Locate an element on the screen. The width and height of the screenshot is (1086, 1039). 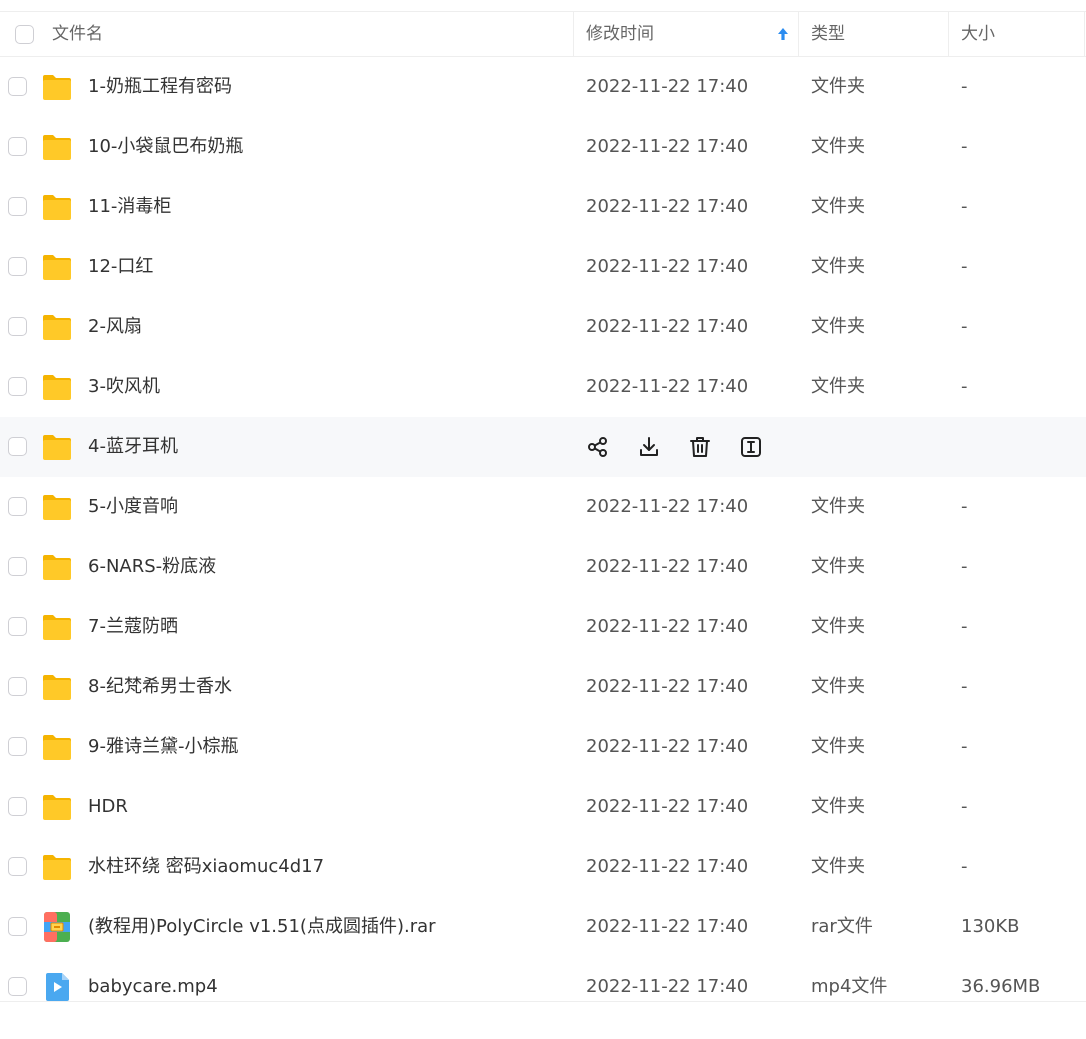
file-name: 6-NARS-粉底液 is located at coordinates (152, 567).